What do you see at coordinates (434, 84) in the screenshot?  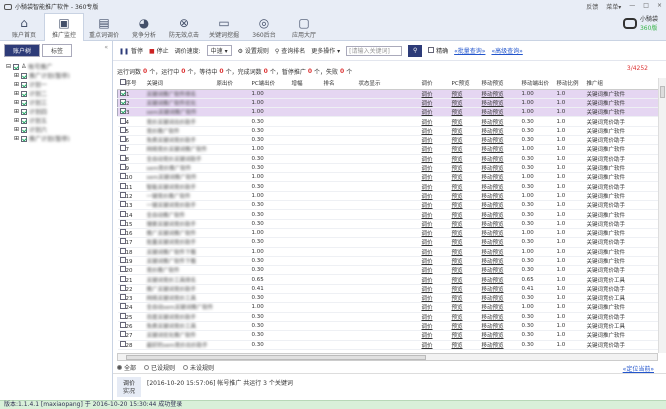 I see `column-header: 调价` at bounding box center [434, 84].